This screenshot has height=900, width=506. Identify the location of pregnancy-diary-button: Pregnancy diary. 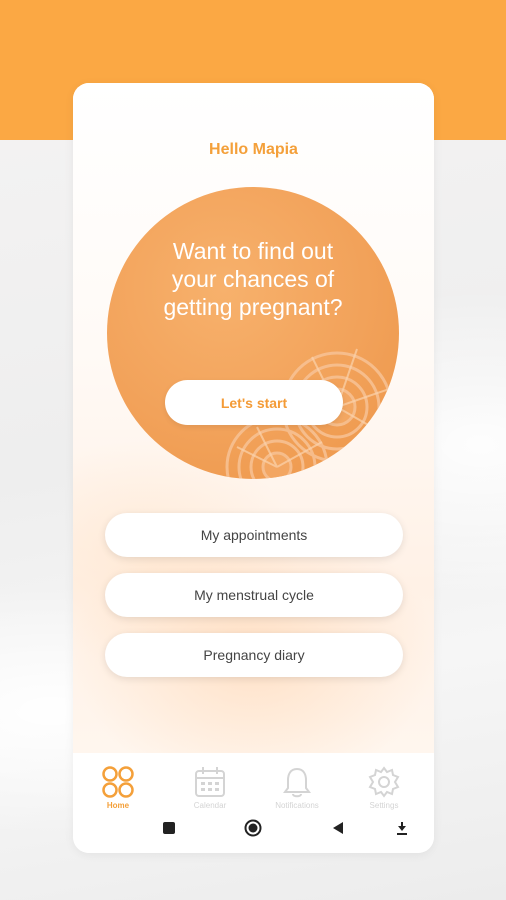
(254, 655).